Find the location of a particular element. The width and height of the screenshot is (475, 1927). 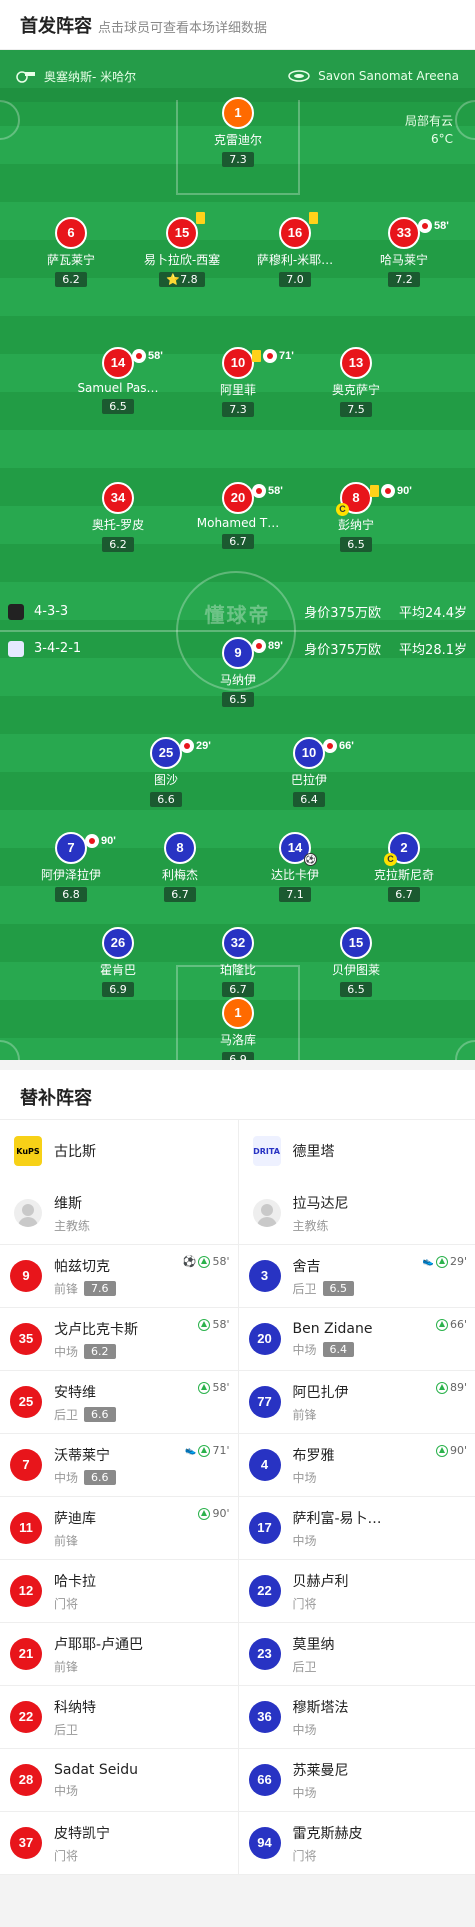

captain-icon: C is located at coordinates (342, 509).